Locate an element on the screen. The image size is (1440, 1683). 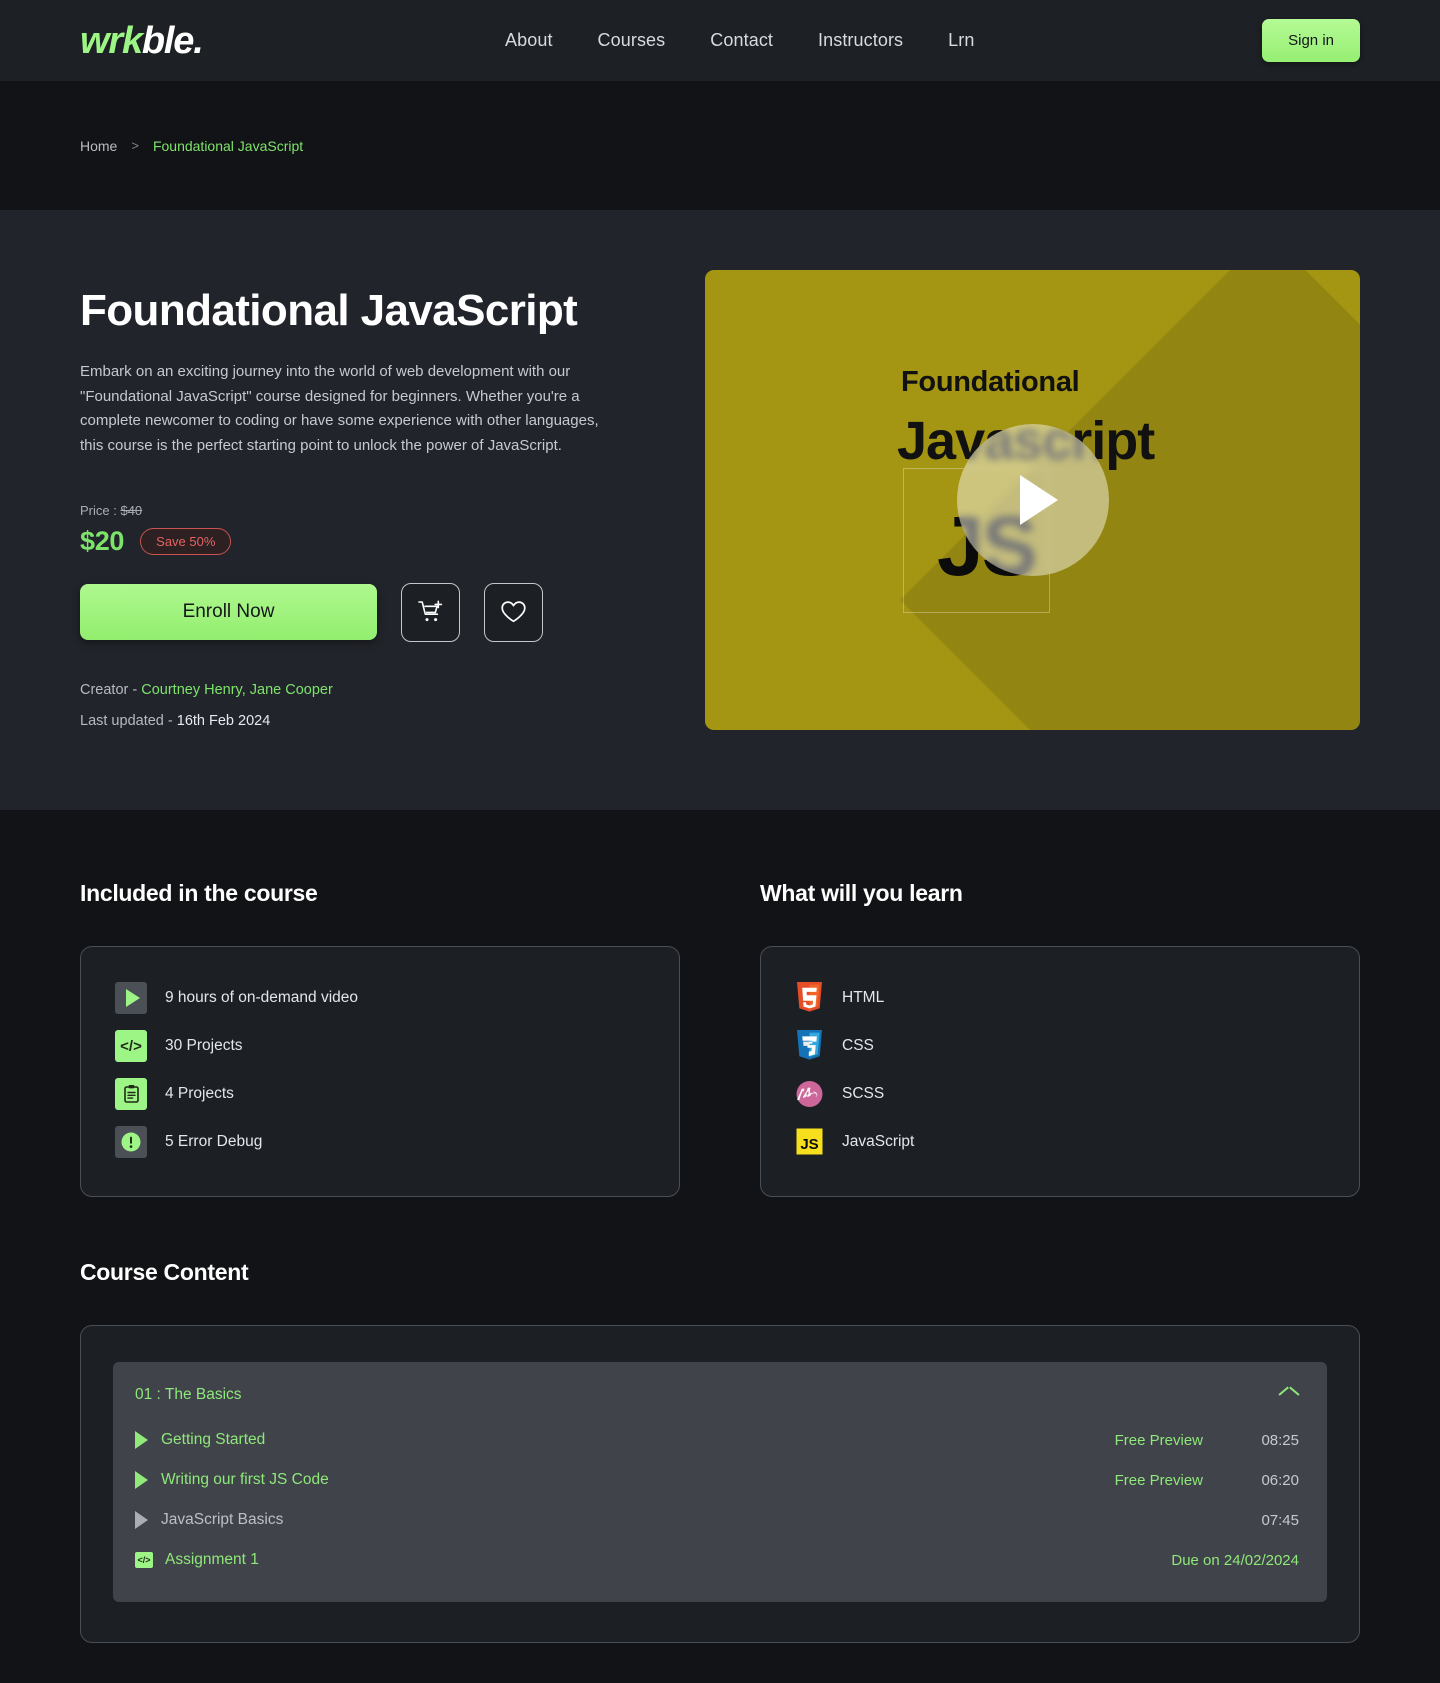
hero-media: Foundational Javascript JS is located at coordinates (1032, 500).